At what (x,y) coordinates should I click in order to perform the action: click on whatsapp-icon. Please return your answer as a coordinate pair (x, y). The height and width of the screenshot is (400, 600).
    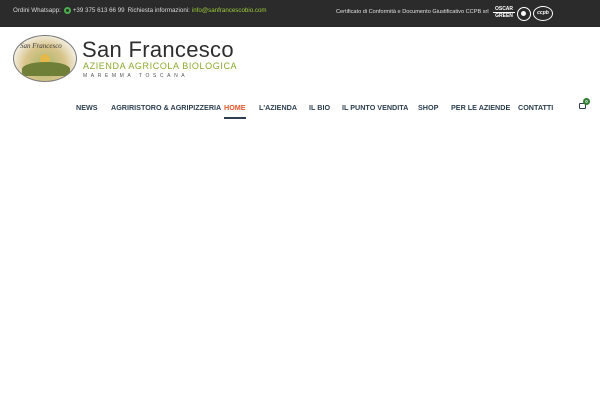
    Looking at the image, I should click on (67, 10).